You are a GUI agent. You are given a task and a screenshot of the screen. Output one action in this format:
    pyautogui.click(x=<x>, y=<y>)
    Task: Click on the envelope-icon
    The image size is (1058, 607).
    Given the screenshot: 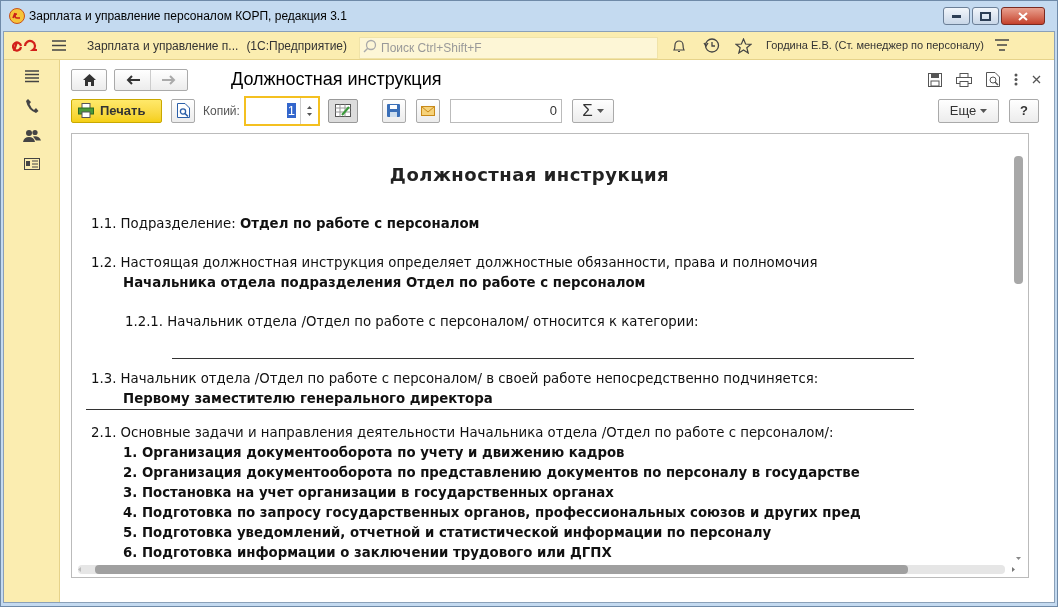 What is the action you would take?
    pyautogui.click(x=427, y=110)
    